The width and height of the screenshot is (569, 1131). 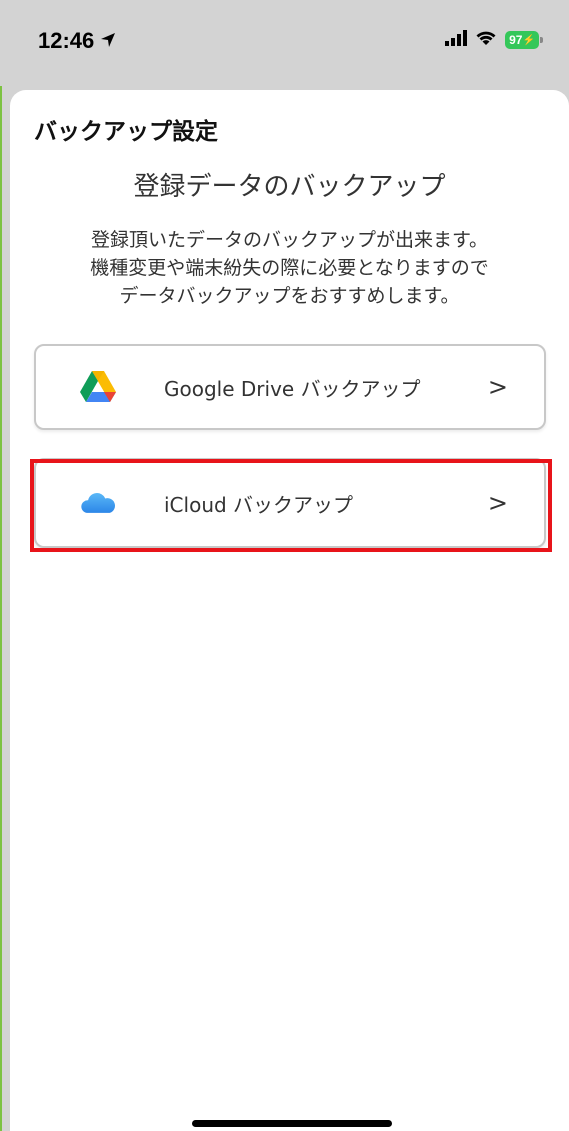 What do you see at coordinates (516, 40) in the screenshot?
I see `battery-level: 97` at bounding box center [516, 40].